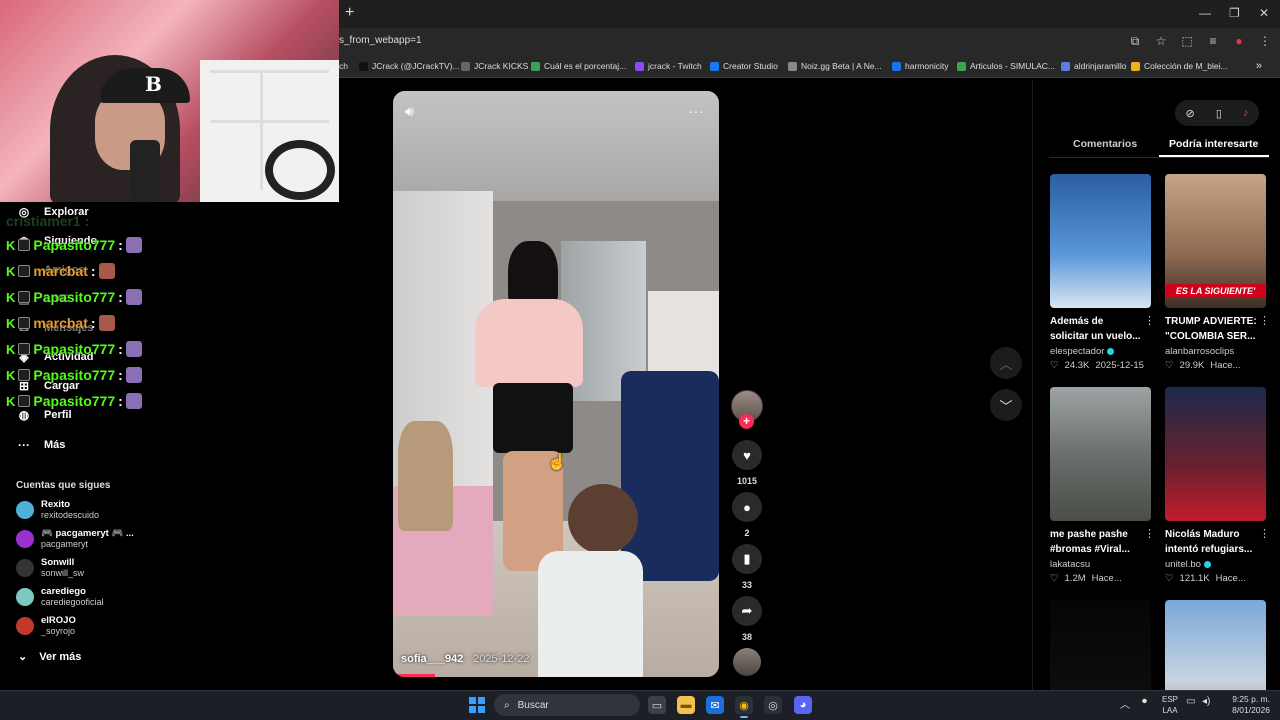  Describe the element at coordinates (809, 42) in the screenshot. I see `address-bar: s_from_webapp=1 ⧉ ☆ ⬚ ≡ ● ⋮` at that location.